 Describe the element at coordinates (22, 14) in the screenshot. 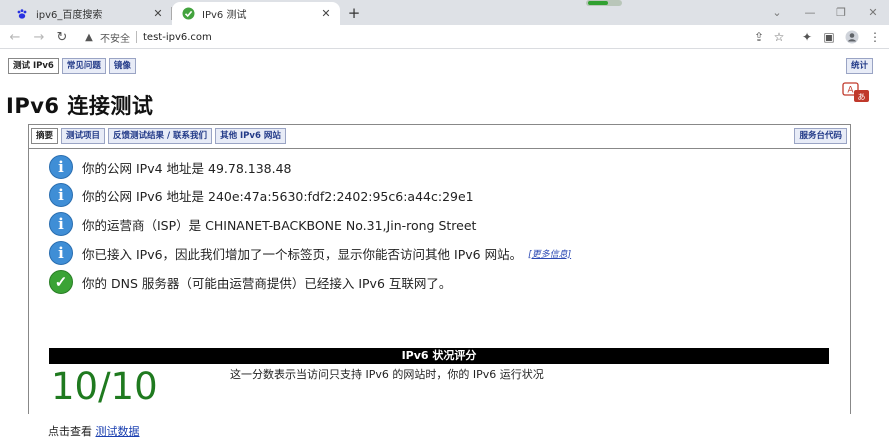

I see `baidu-paw-icon` at that location.